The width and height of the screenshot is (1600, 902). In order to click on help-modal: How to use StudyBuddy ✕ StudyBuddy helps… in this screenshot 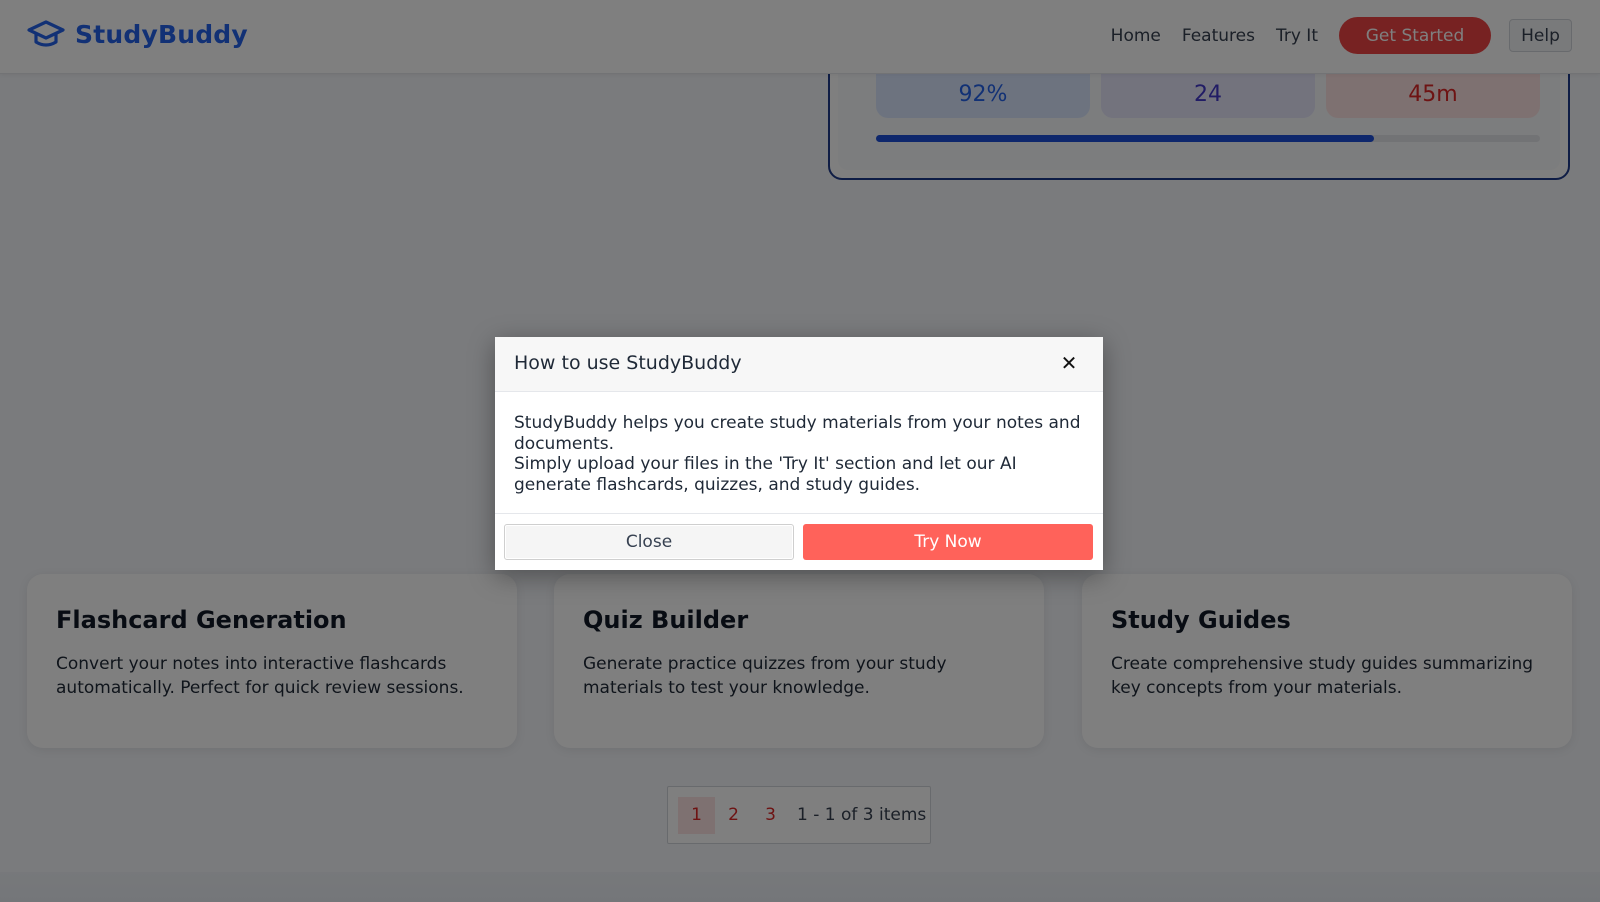, I will do `click(799, 453)`.